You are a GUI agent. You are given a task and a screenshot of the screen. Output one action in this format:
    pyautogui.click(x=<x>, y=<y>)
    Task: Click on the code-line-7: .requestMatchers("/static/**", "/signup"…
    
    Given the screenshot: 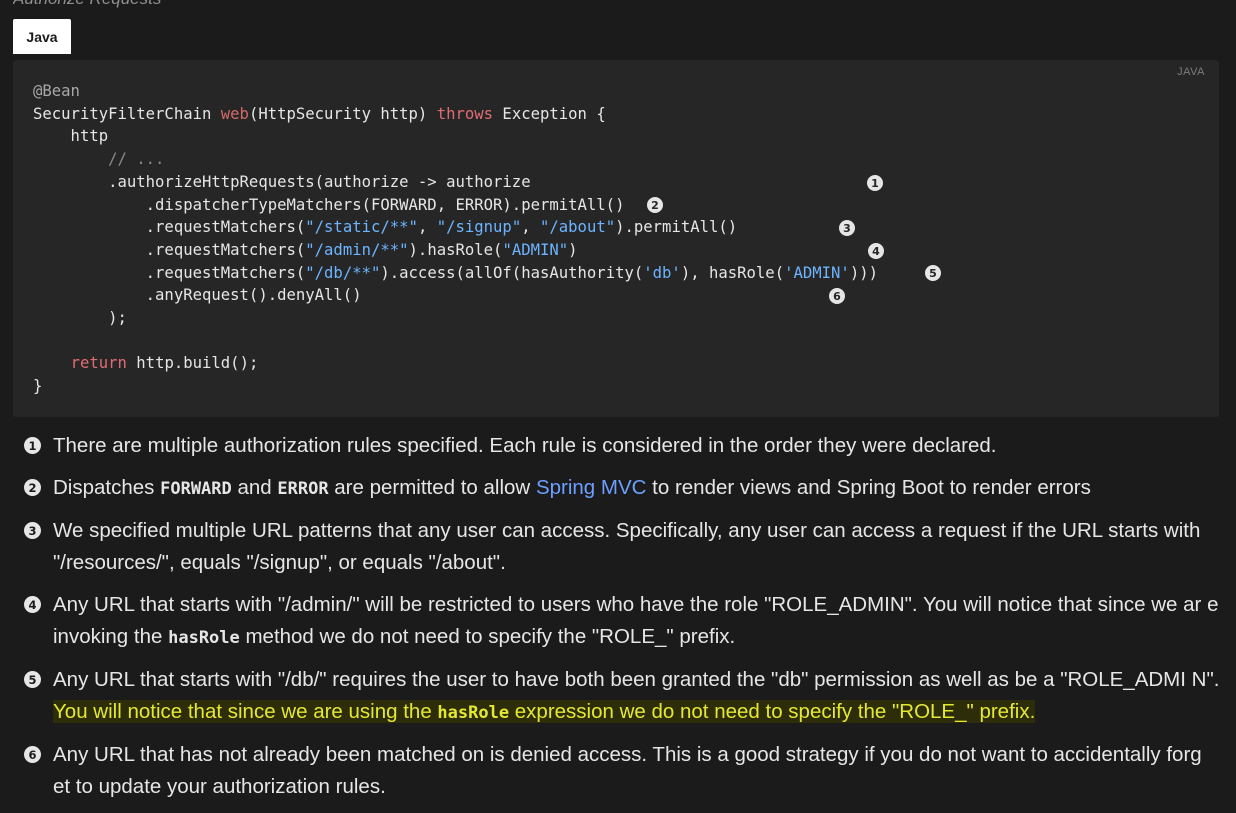 What is the action you would take?
    pyautogui.click(x=385, y=227)
    